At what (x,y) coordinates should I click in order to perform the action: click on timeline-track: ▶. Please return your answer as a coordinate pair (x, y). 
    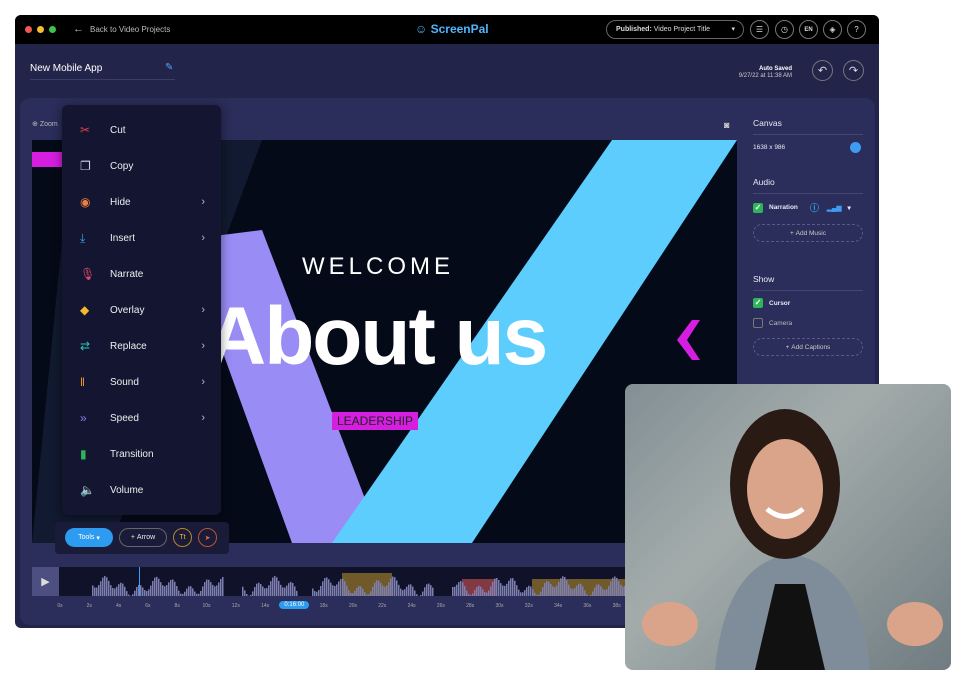
    Looking at the image, I should click on (328, 581).